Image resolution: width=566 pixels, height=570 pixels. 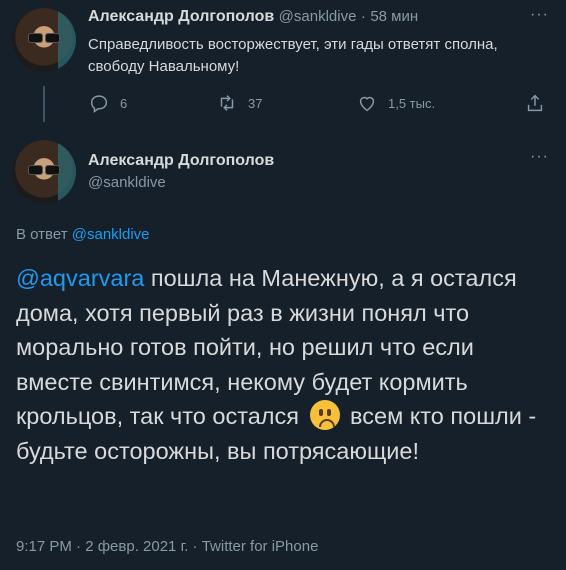 I want to click on retweet-button: 37, so click(x=239, y=103).